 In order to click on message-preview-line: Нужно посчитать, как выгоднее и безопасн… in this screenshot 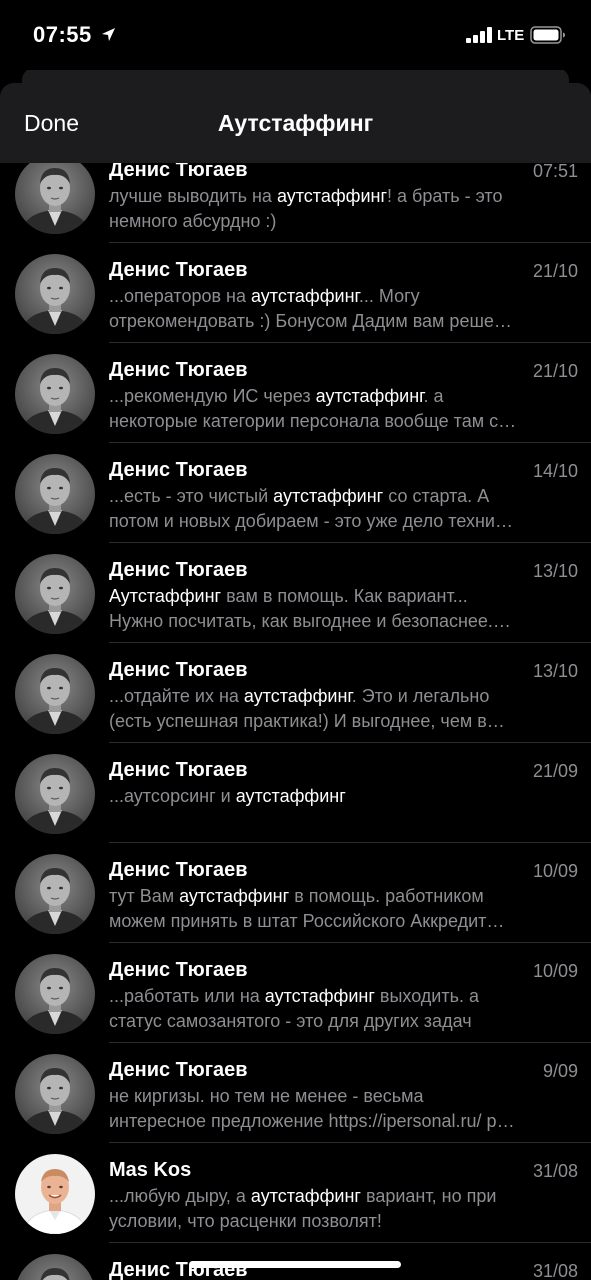, I will do `click(344, 621)`.